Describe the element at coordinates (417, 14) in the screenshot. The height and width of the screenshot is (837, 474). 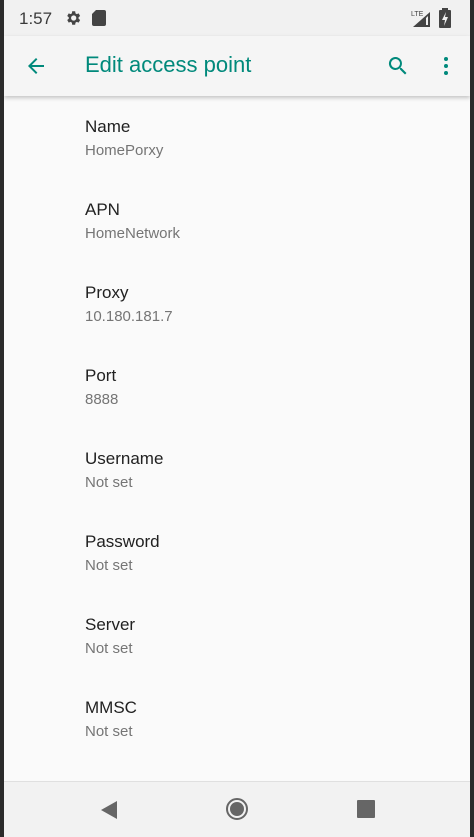
I see `svg-text: LTE` at that location.